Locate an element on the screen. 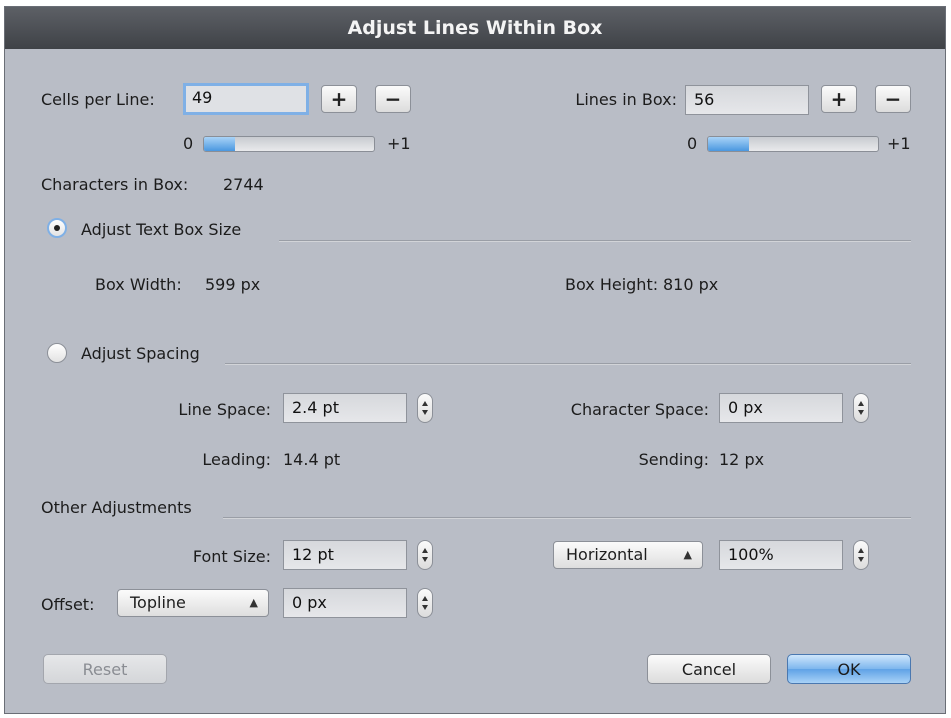 The image size is (951, 718). lines-slider-max-label: +1 is located at coordinates (899, 143).